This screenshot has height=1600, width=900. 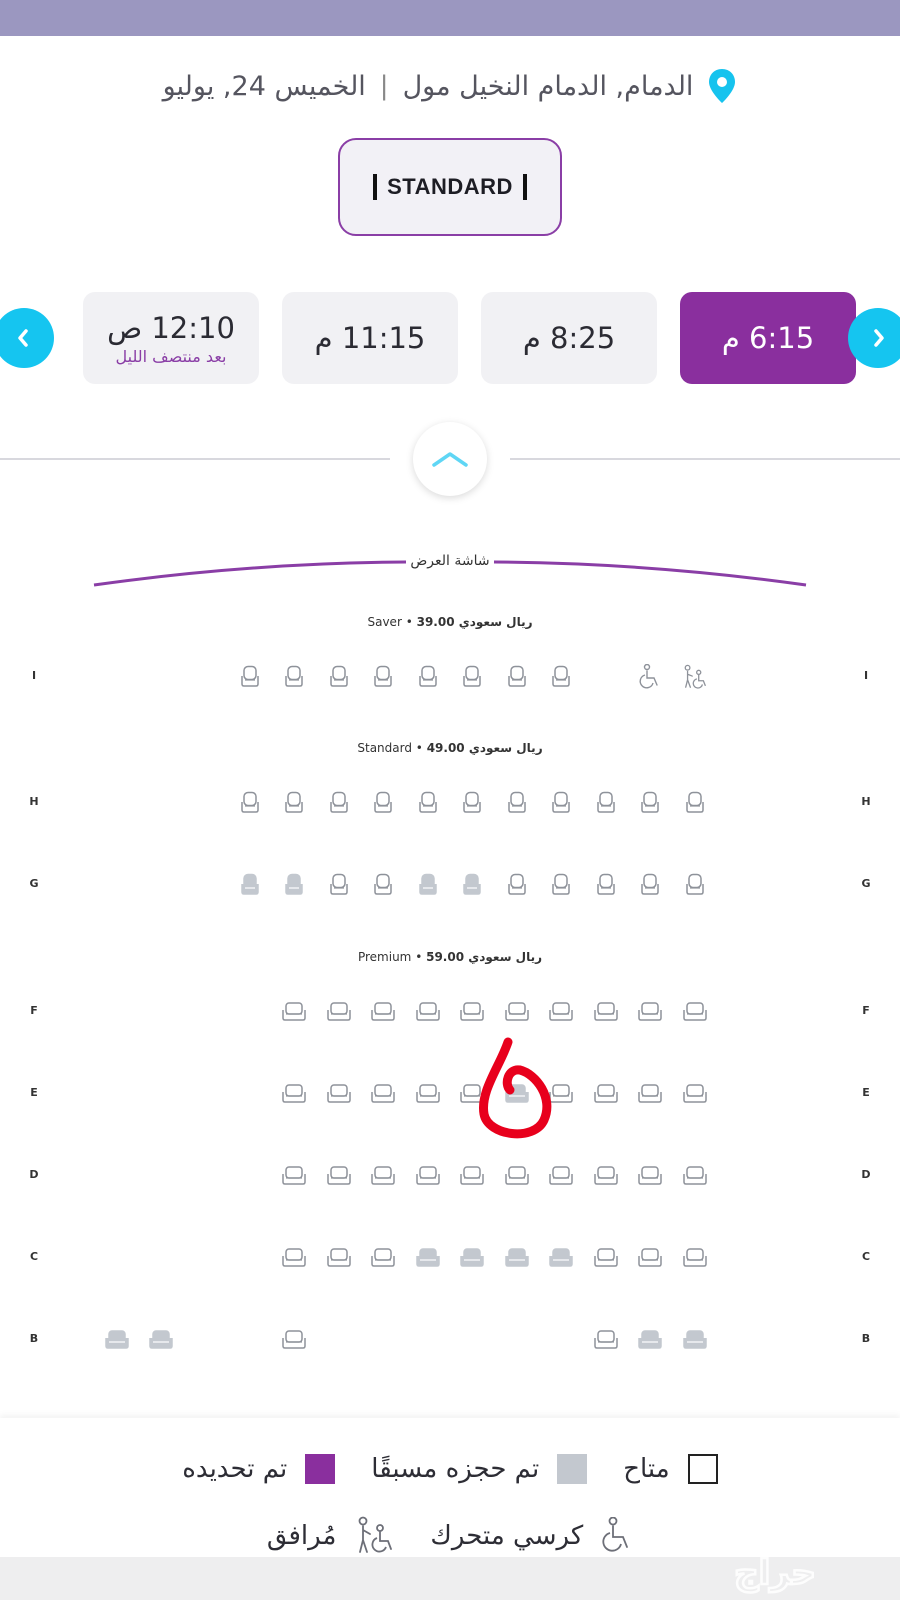 I want to click on divider-left, so click(x=195, y=459).